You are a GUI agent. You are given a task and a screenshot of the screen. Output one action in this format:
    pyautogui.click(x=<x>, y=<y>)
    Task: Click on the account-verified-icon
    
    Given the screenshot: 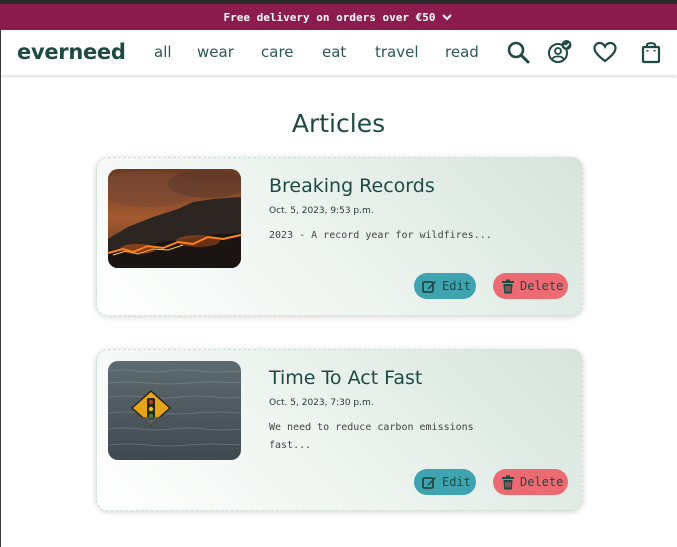 What is the action you would take?
    pyautogui.click(x=559, y=52)
    